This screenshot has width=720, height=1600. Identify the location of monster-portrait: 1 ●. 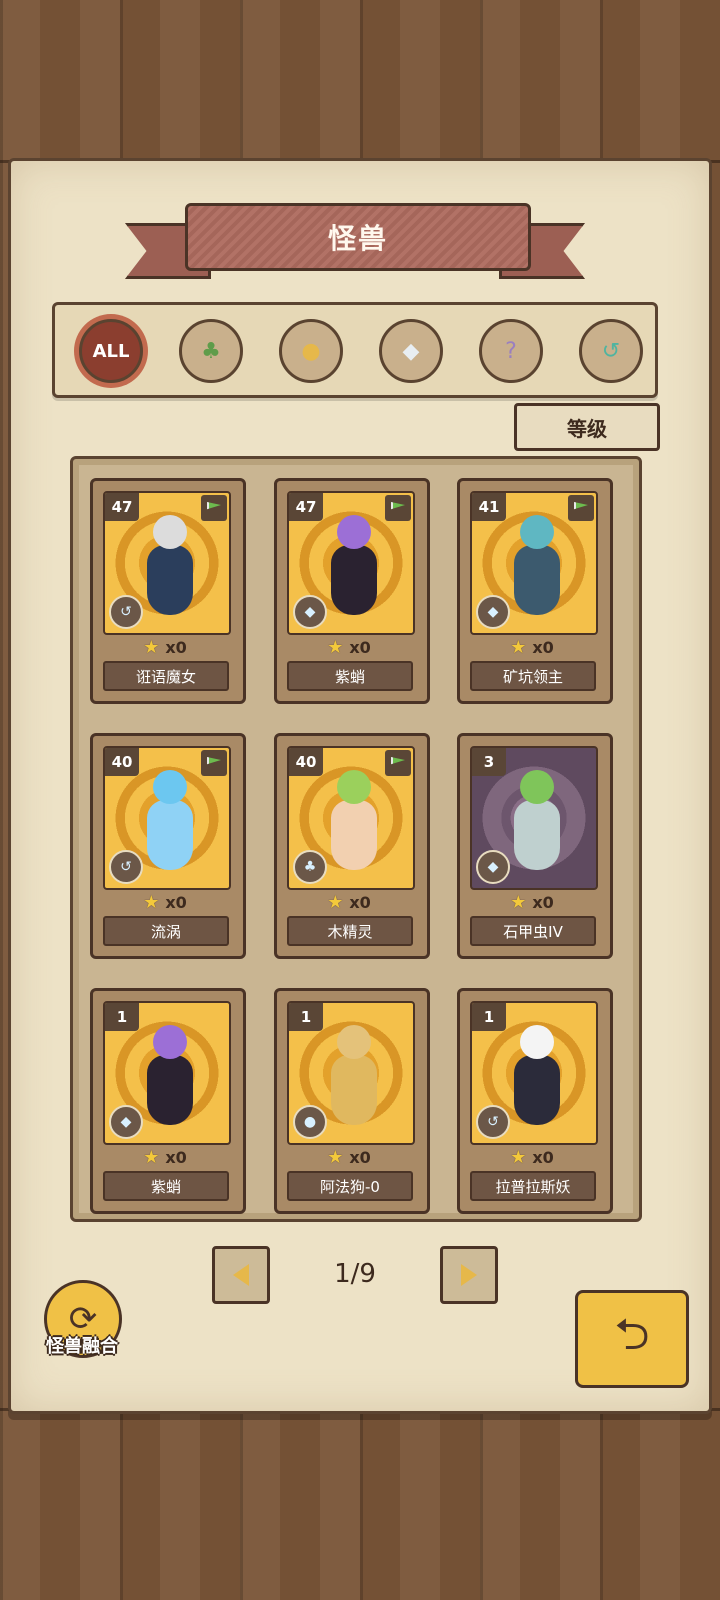
(351, 1073).